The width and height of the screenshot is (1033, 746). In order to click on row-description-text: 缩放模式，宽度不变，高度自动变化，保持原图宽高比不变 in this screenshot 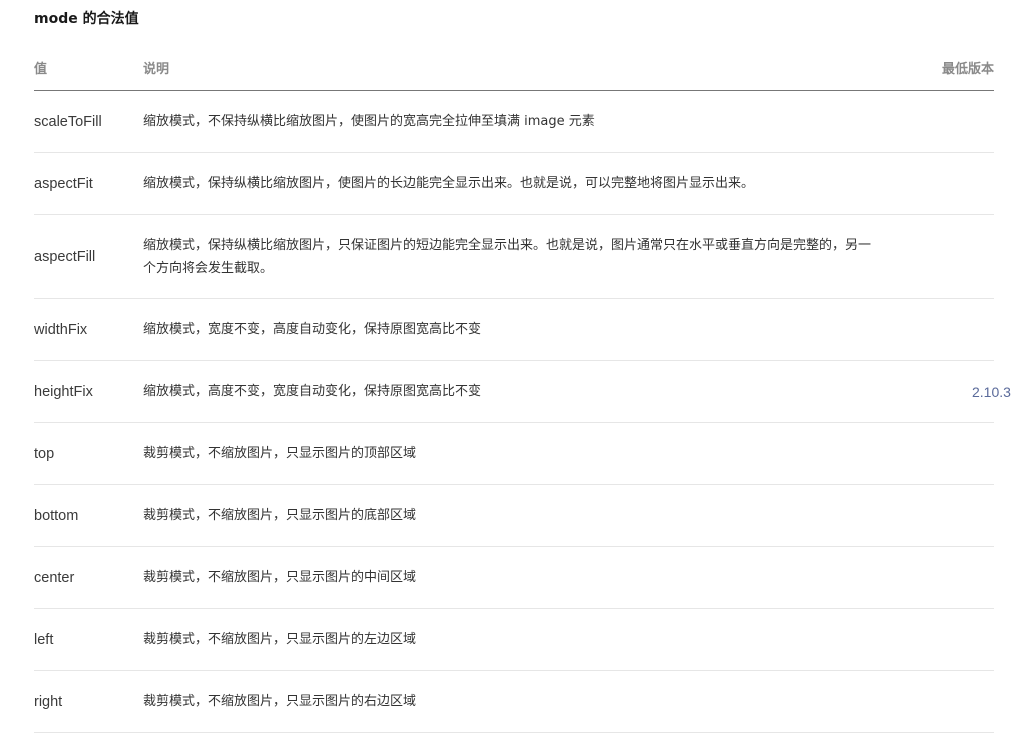, I will do `click(312, 329)`.